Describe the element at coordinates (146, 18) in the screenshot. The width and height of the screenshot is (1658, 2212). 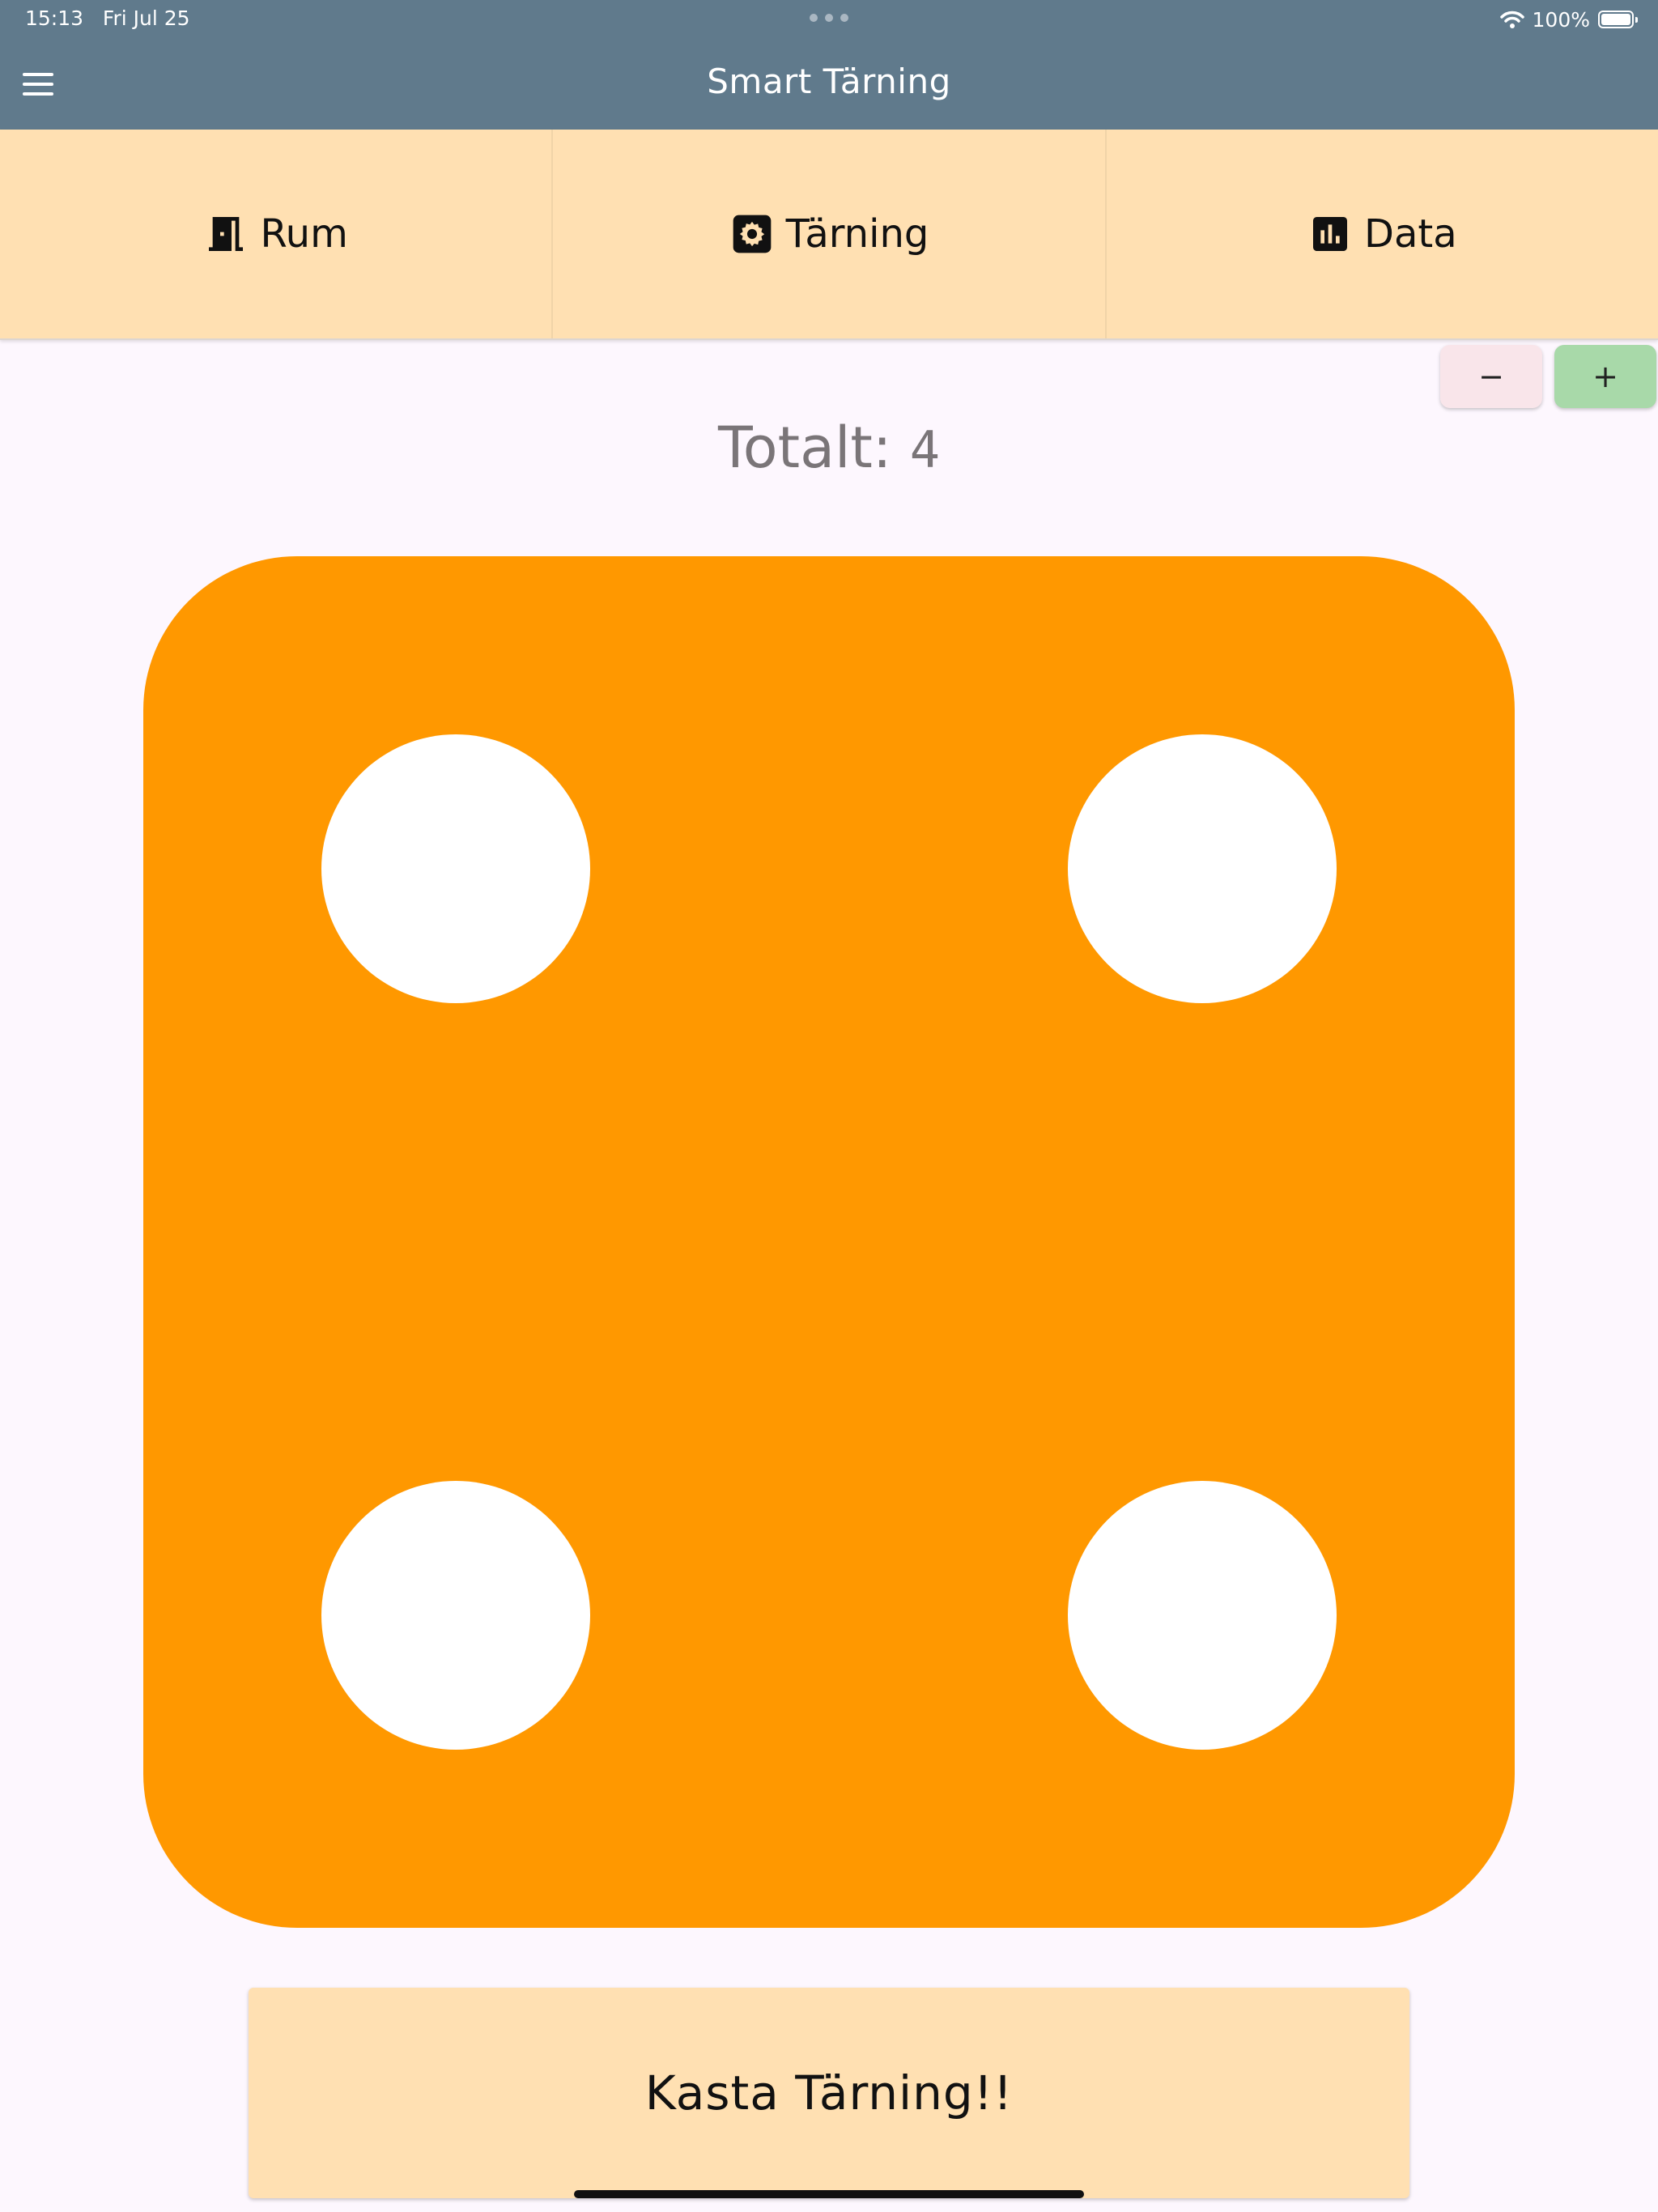
I see `status-date: Fri Jul 25` at that location.